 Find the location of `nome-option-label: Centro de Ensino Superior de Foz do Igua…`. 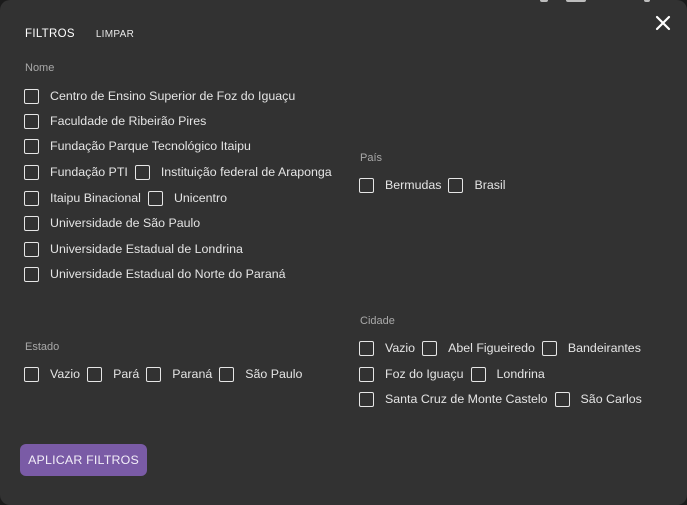

nome-option-label: Centro de Ensino Superior de Foz do Igua… is located at coordinates (173, 96).